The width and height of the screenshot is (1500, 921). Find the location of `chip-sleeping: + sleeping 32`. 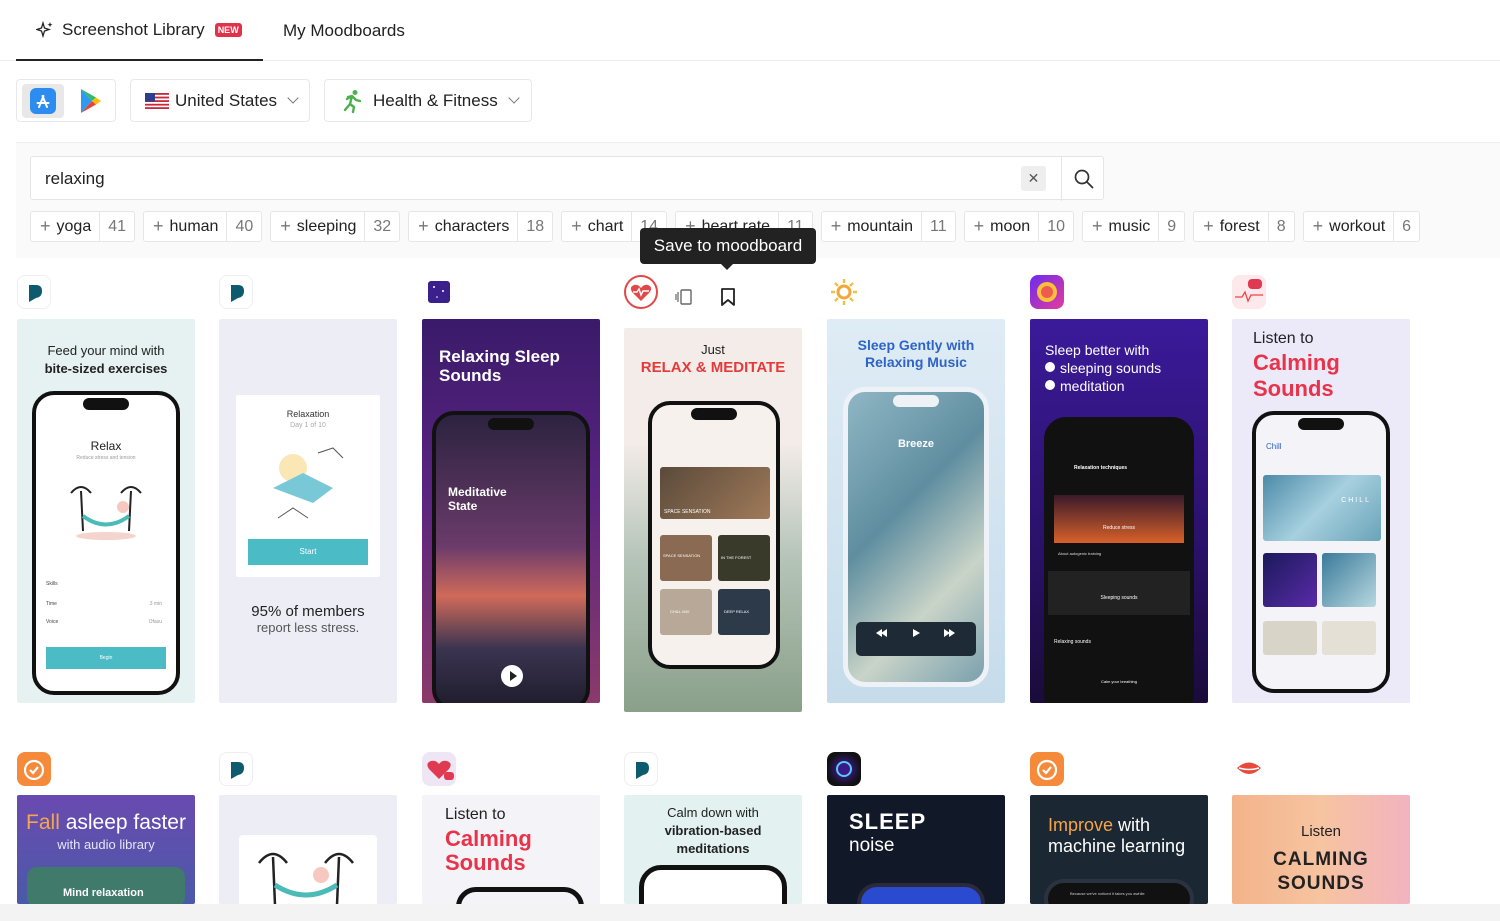

chip-sleeping: + sleeping 32 is located at coordinates (335, 226).